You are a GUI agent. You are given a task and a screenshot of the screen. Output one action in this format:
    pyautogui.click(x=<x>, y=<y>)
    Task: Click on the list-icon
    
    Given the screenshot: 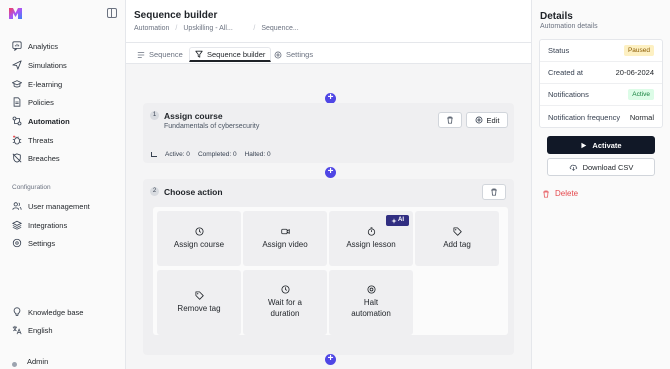 What is the action you would take?
    pyautogui.click(x=141, y=54)
    